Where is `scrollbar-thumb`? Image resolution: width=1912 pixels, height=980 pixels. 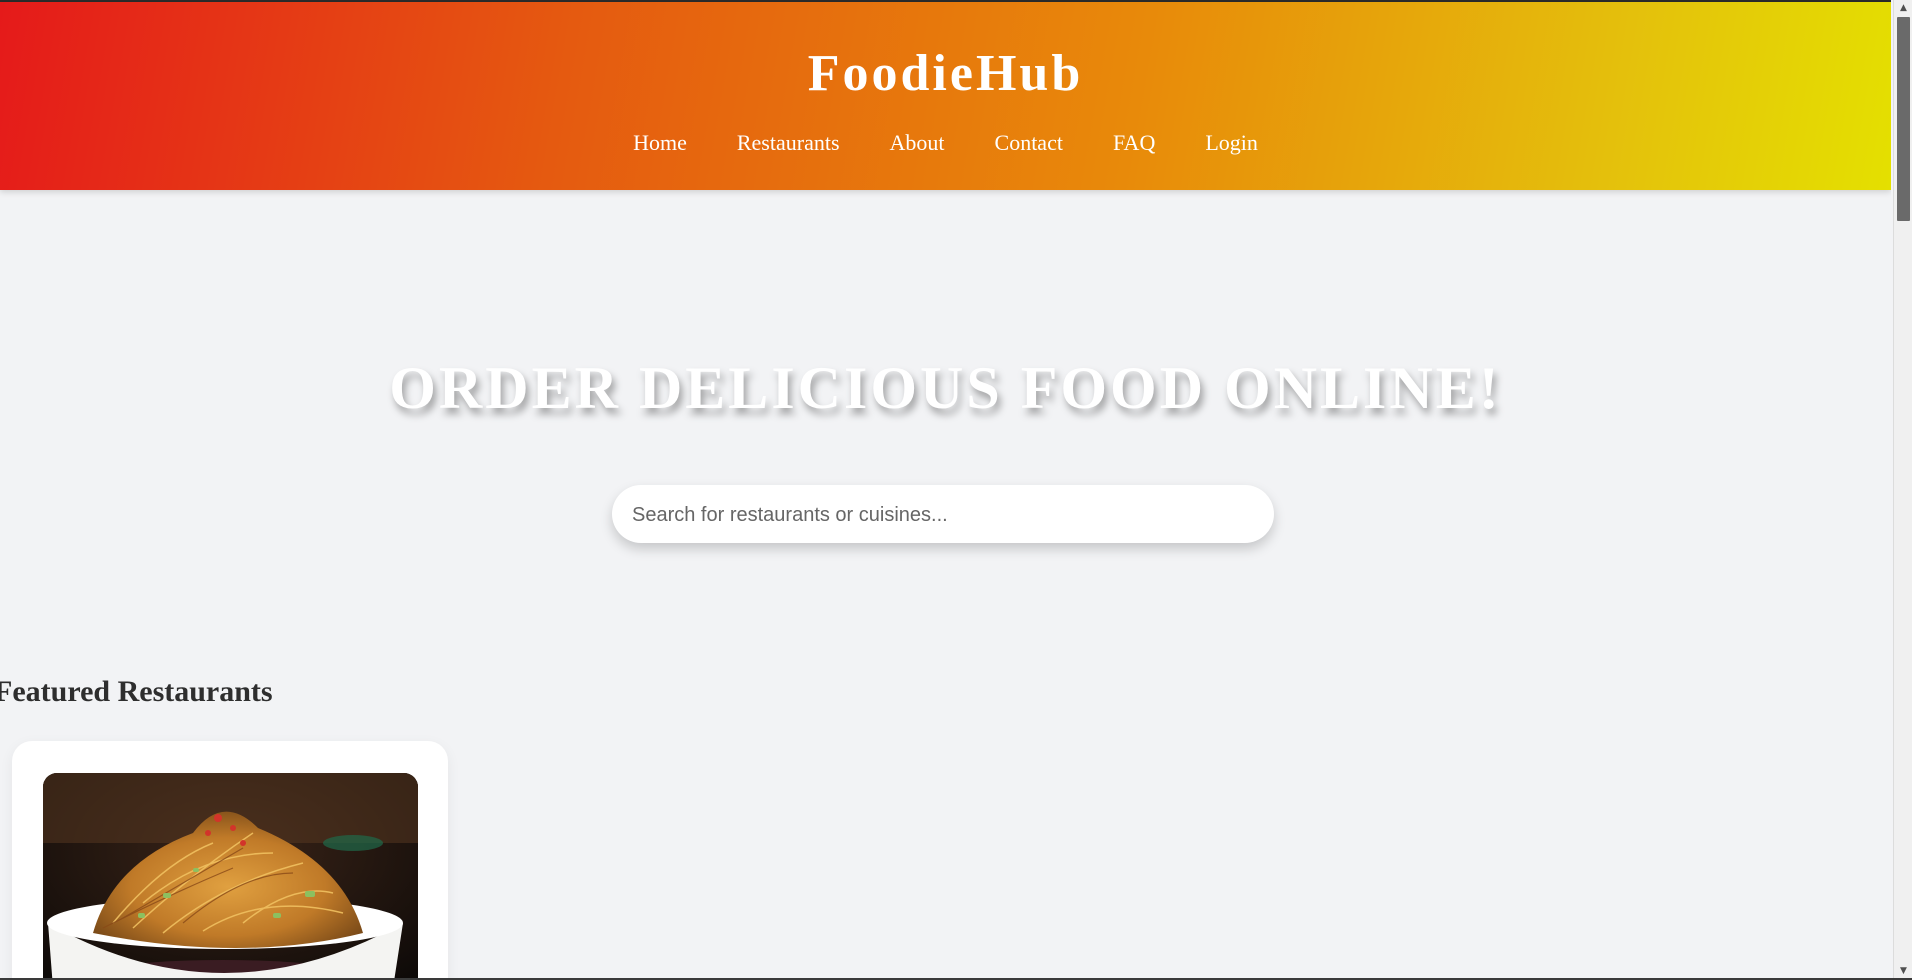 scrollbar-thumb is located at coordinates (1903, 119).